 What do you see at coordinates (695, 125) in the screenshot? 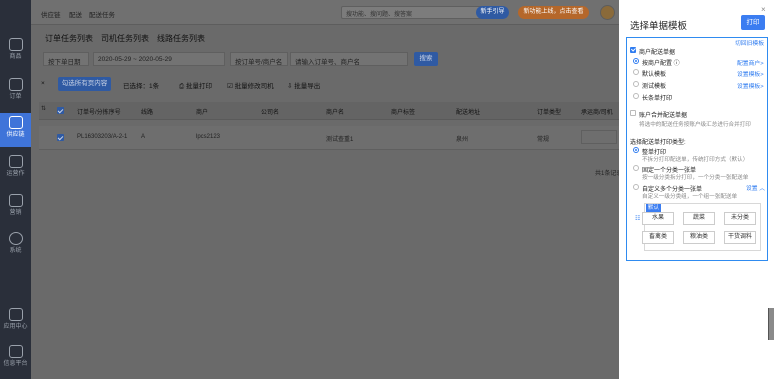
I see `account-merge-desc: 将选中的配送任务按账户级汇总进行合并打印` at bounding box center [695, 125].